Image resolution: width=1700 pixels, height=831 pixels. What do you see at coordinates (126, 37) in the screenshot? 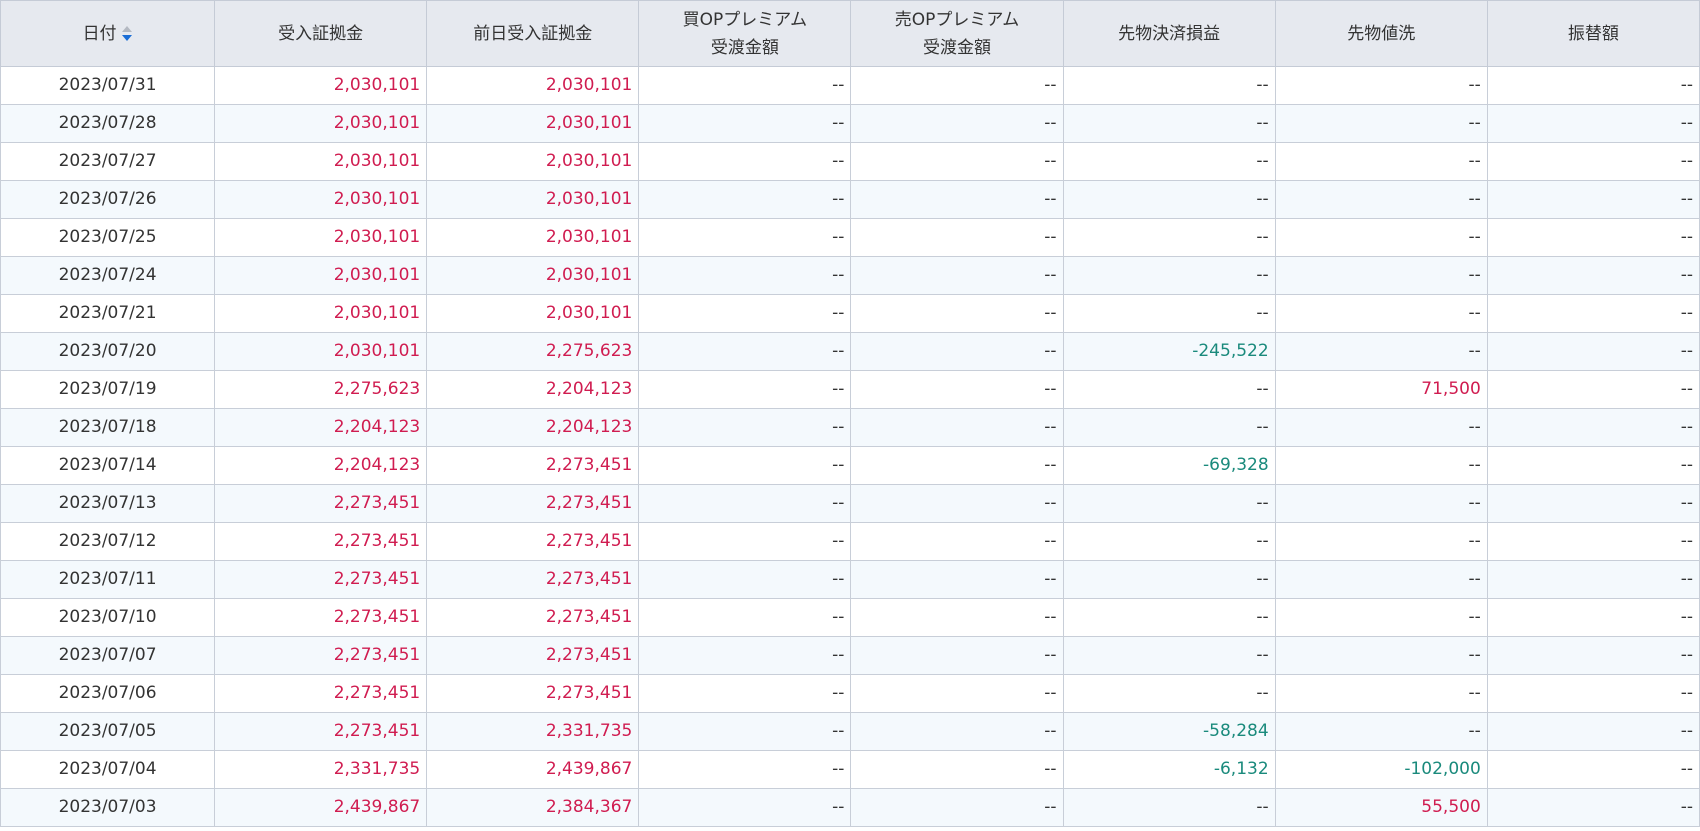
I see `sort-descending-arrow-icon` at bounding box center [126, 37].